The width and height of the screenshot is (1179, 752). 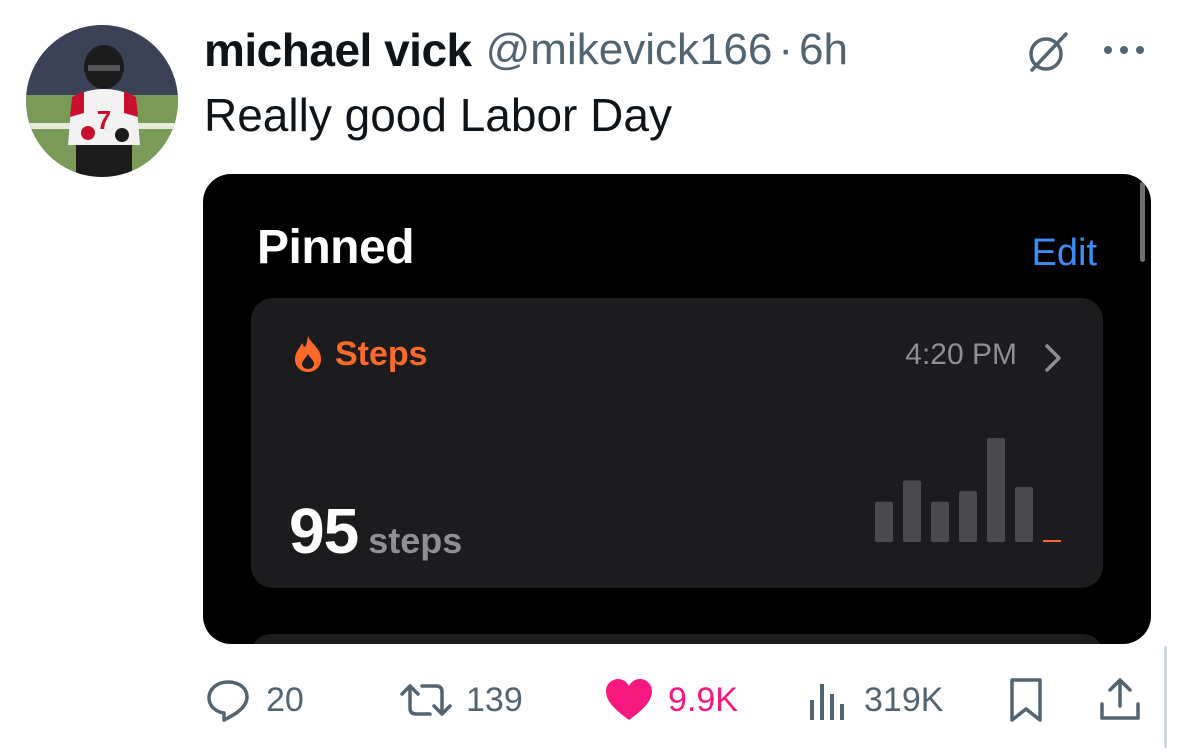 I want to click on reply-icon, so click(x=228, y=701).